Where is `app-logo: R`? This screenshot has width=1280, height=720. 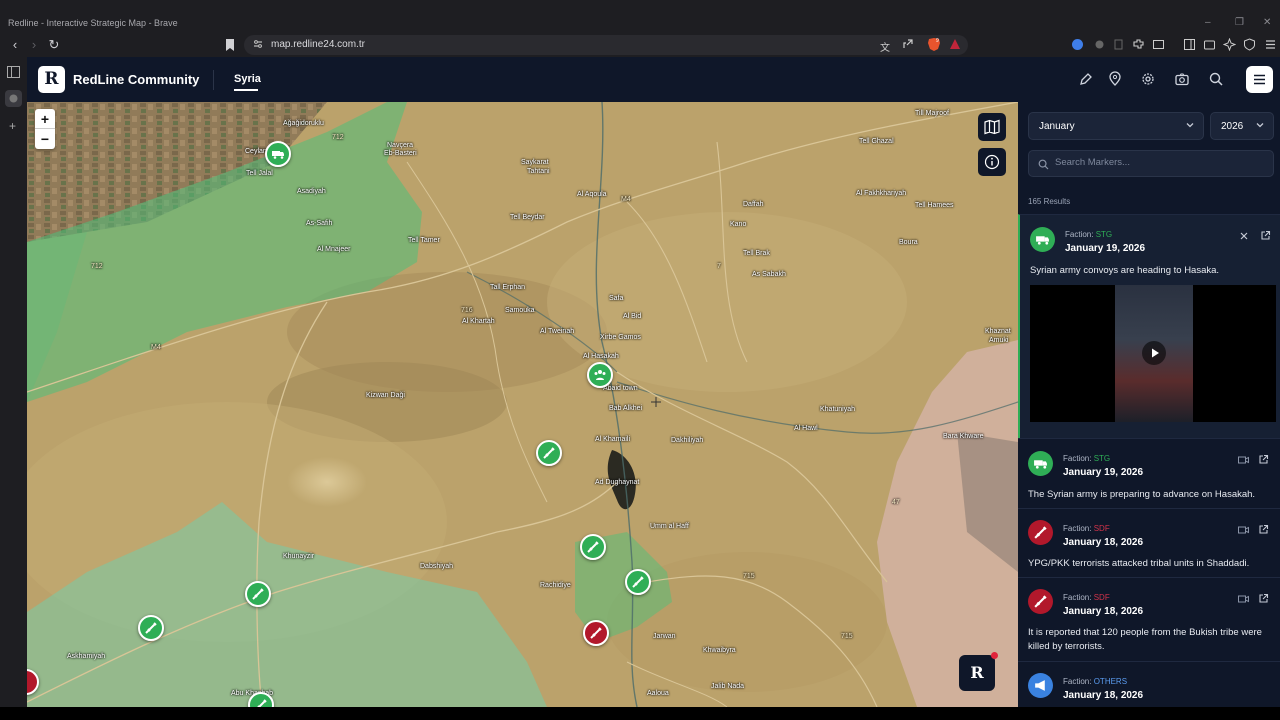 app-logo: R is located at coordinates (51, 79).